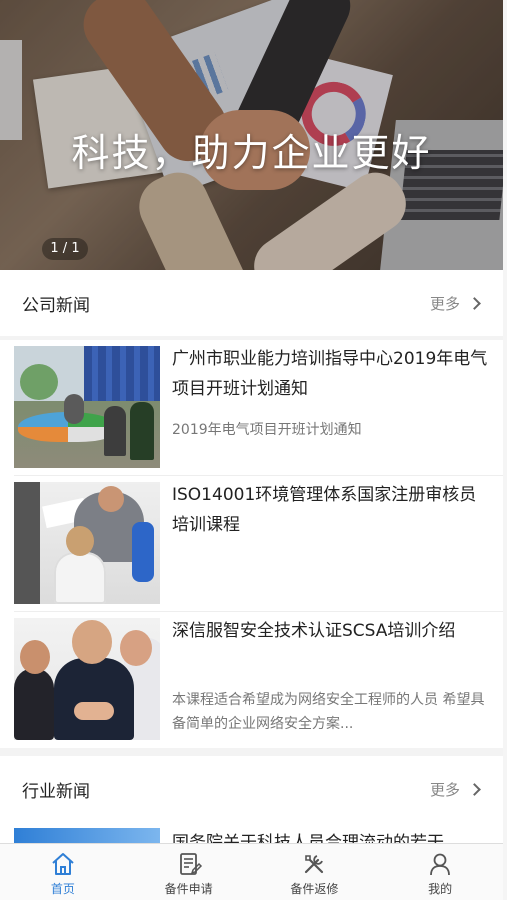  What do you see at coordinates (314, 631) in the screenshot?
I see `news-title: 深信服智安全技术认证SCSA培训介绍` at bounding box center [314, 631].